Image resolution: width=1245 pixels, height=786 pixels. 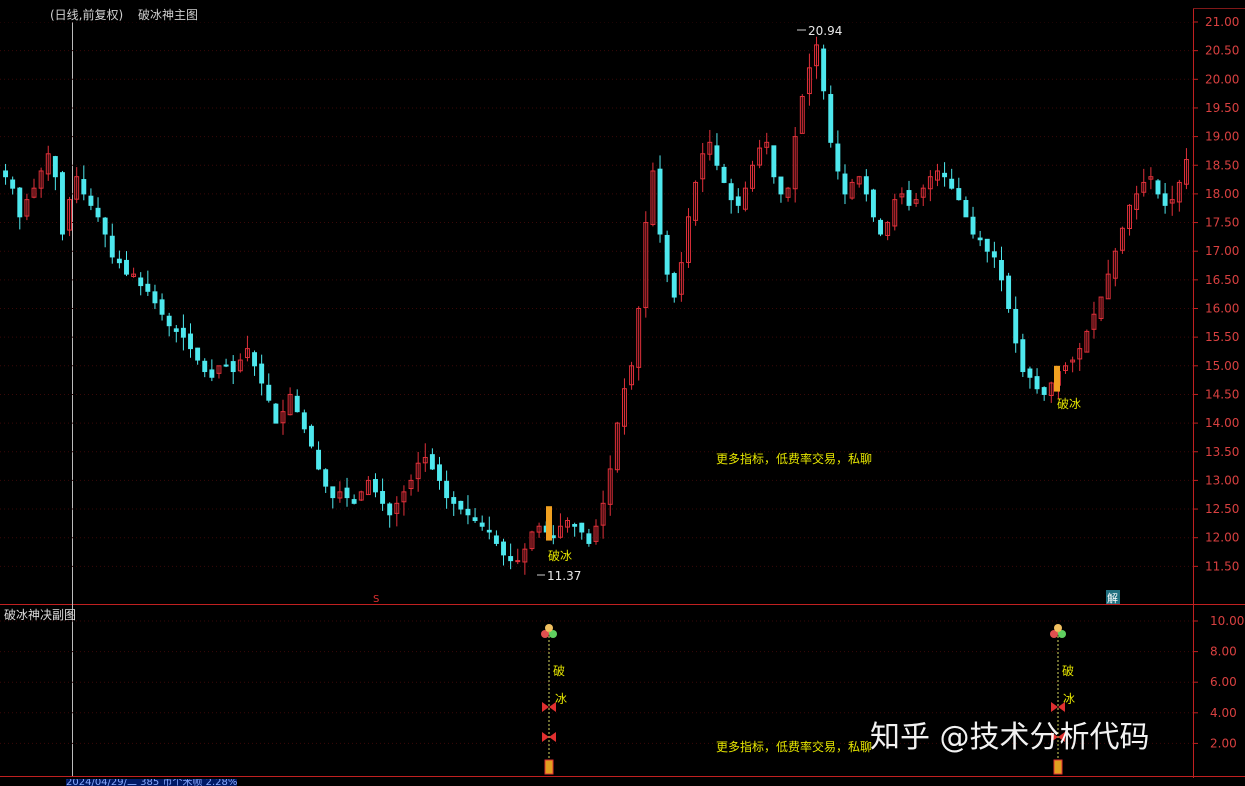 I want to click on sub-axis: 10.00 8.00 6.00 4.00 2.00, so click(x=1218, y=682).